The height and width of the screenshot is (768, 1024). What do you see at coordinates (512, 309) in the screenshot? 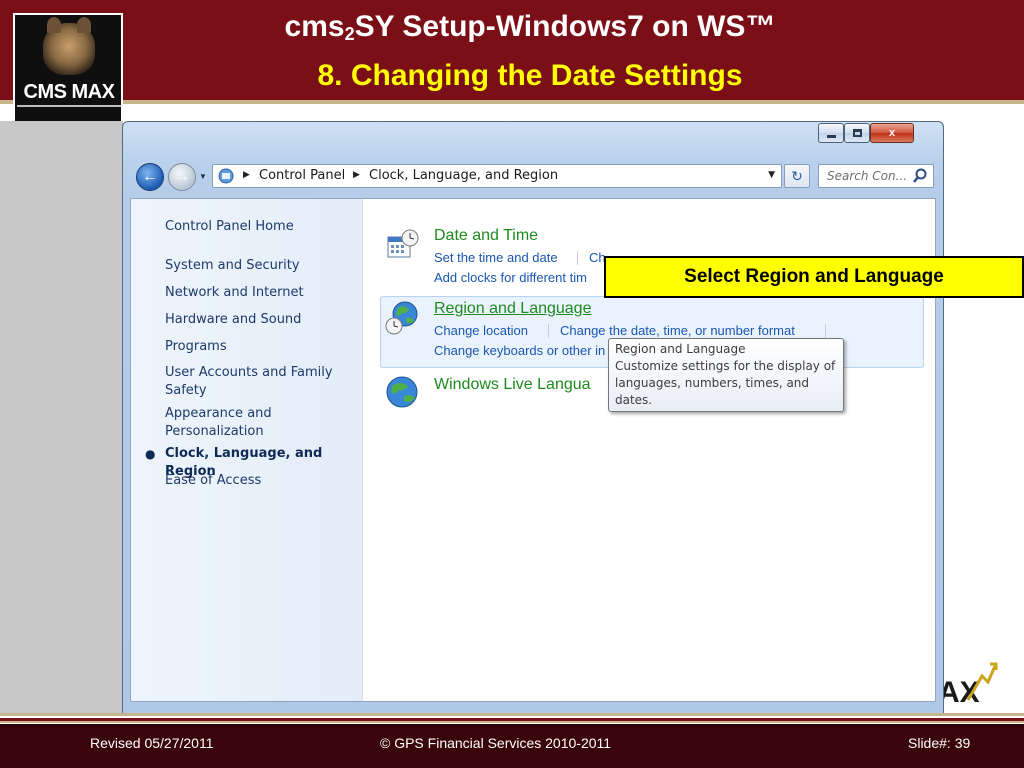
I see `category-region-language: Region and Language` at bounding box center [512, 309].